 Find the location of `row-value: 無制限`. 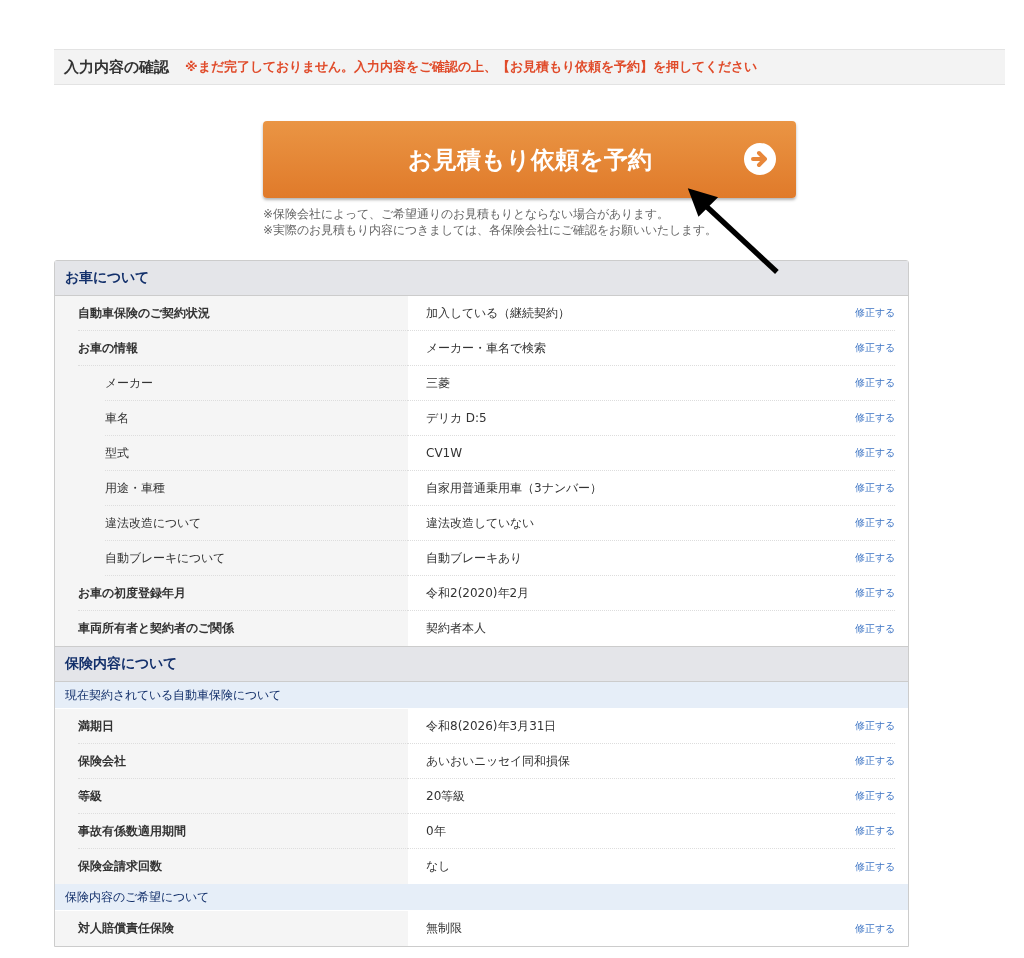

row-value: 無制限 is located at coordinates (444, 928).